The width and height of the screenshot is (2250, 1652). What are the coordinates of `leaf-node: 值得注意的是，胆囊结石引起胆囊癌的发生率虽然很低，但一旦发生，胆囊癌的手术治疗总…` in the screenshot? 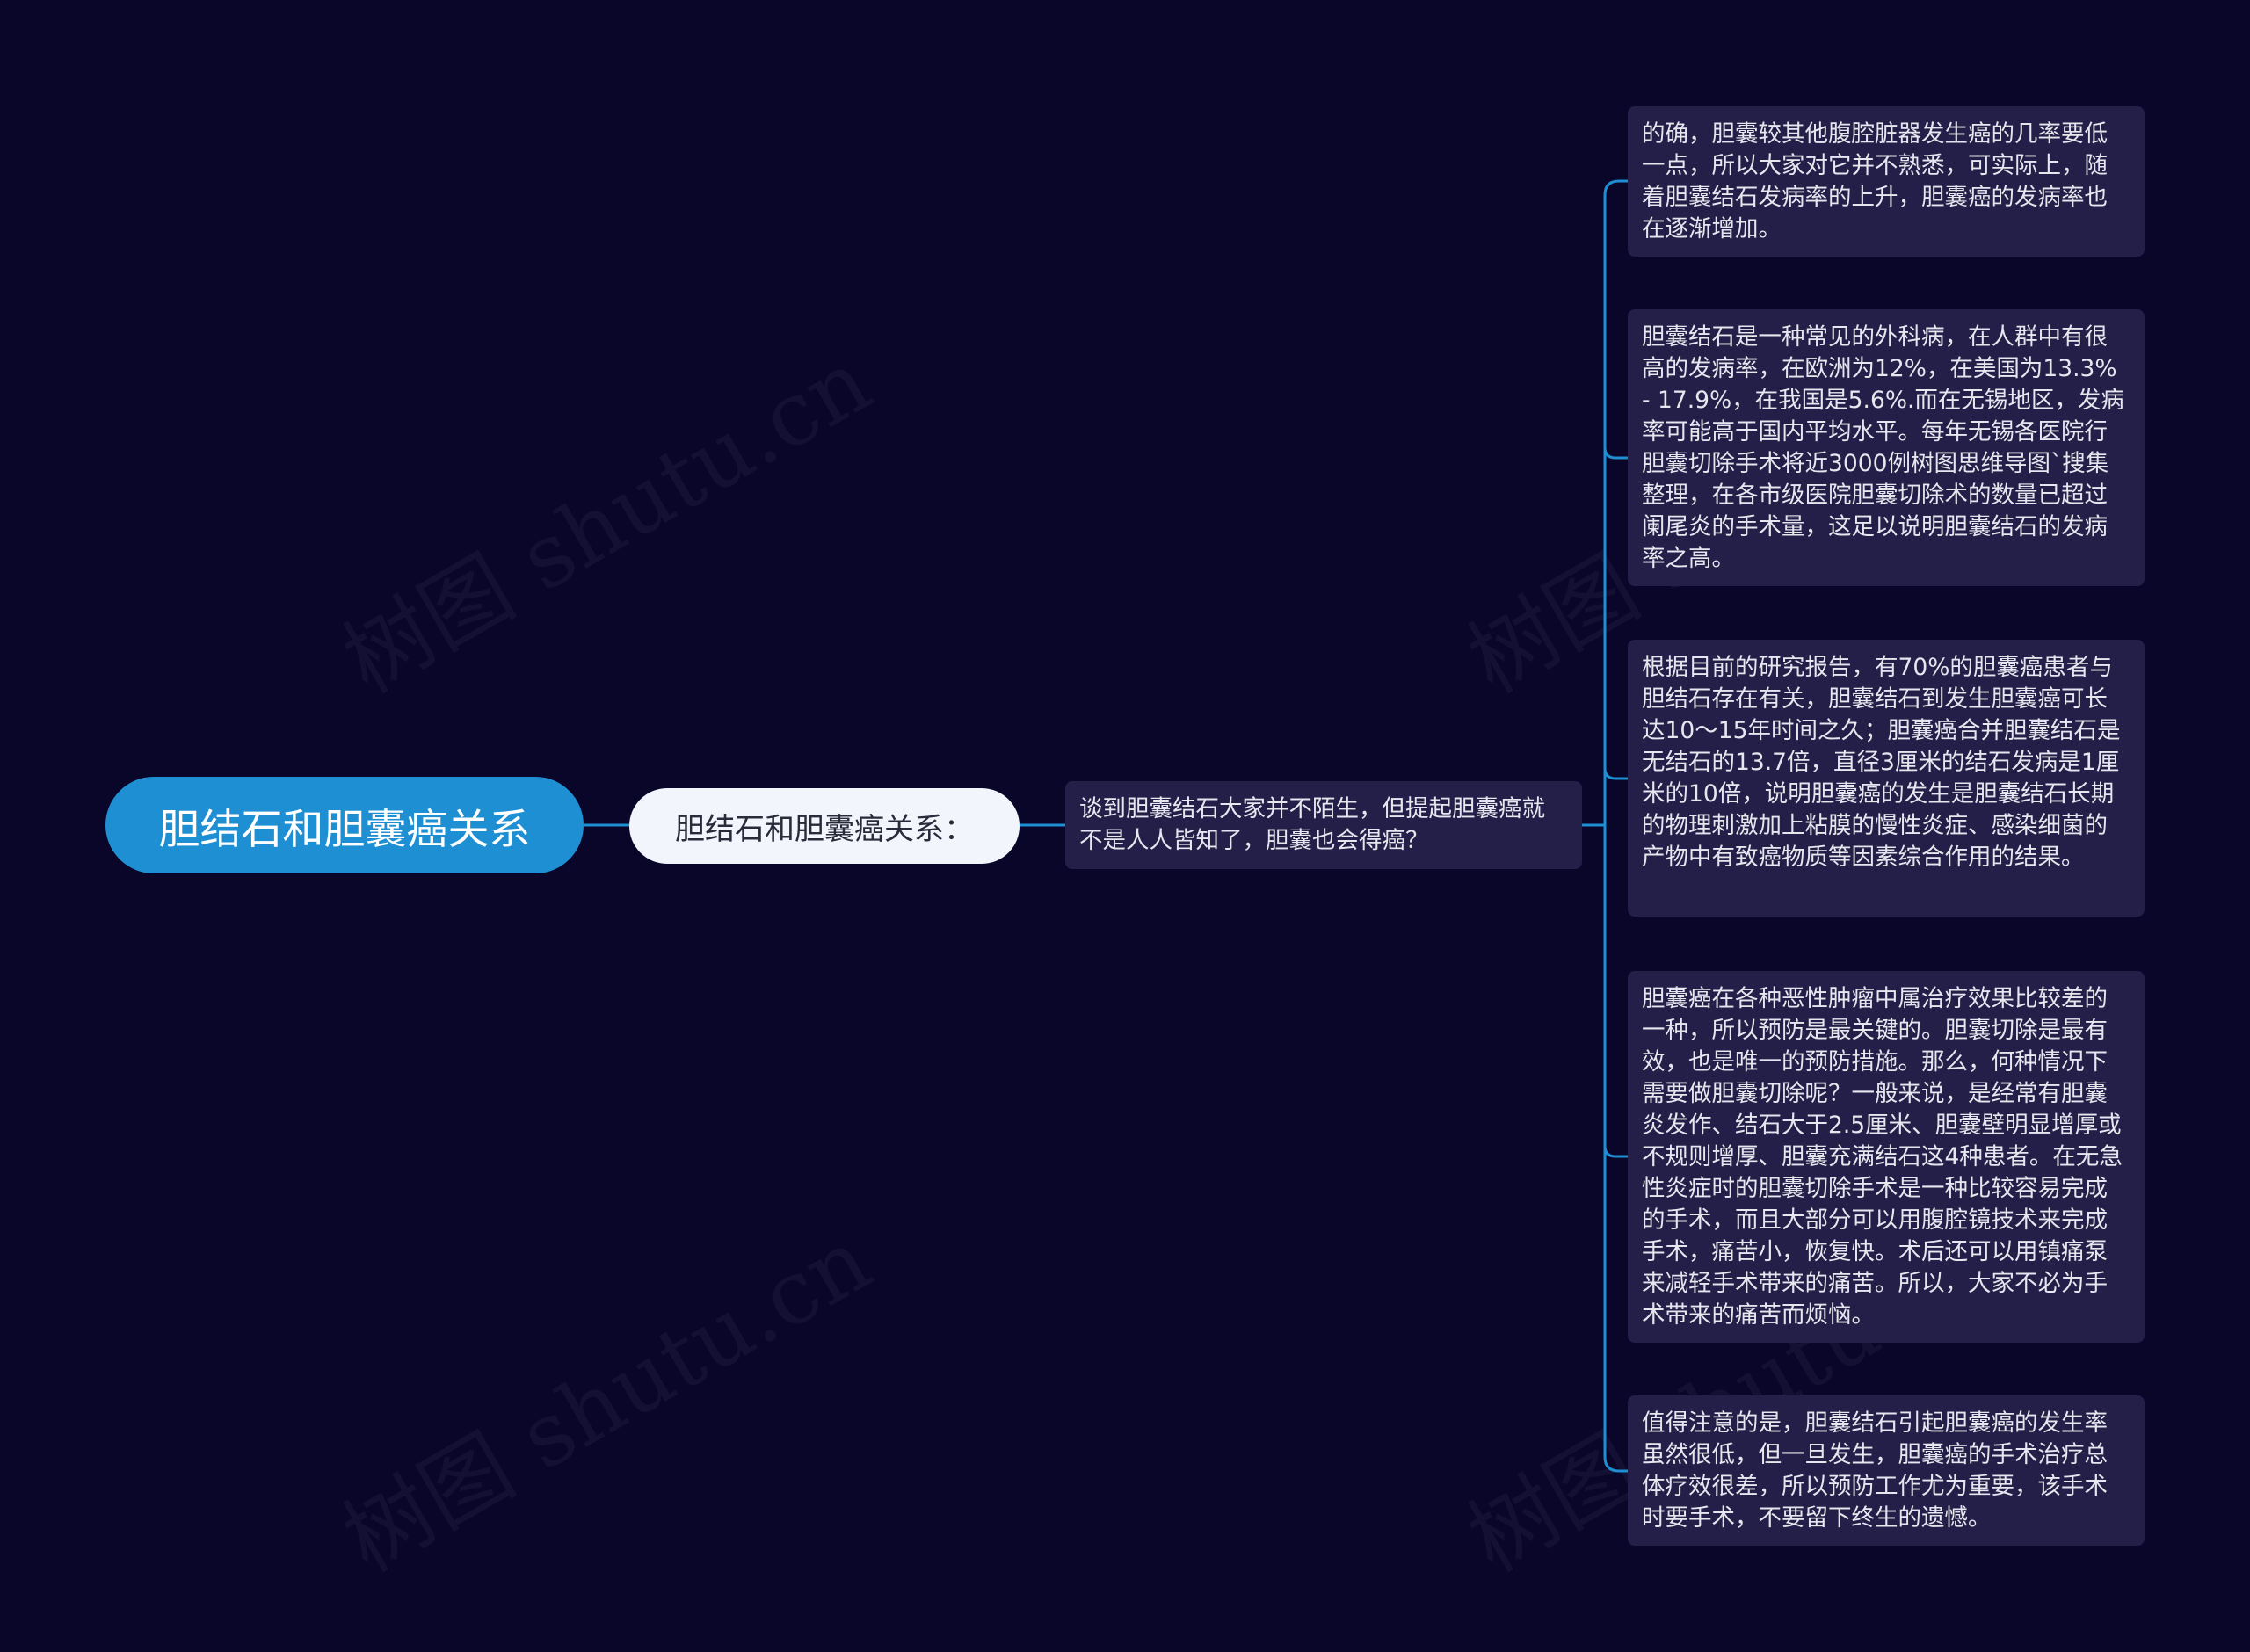 It's located at (1886, 1471).